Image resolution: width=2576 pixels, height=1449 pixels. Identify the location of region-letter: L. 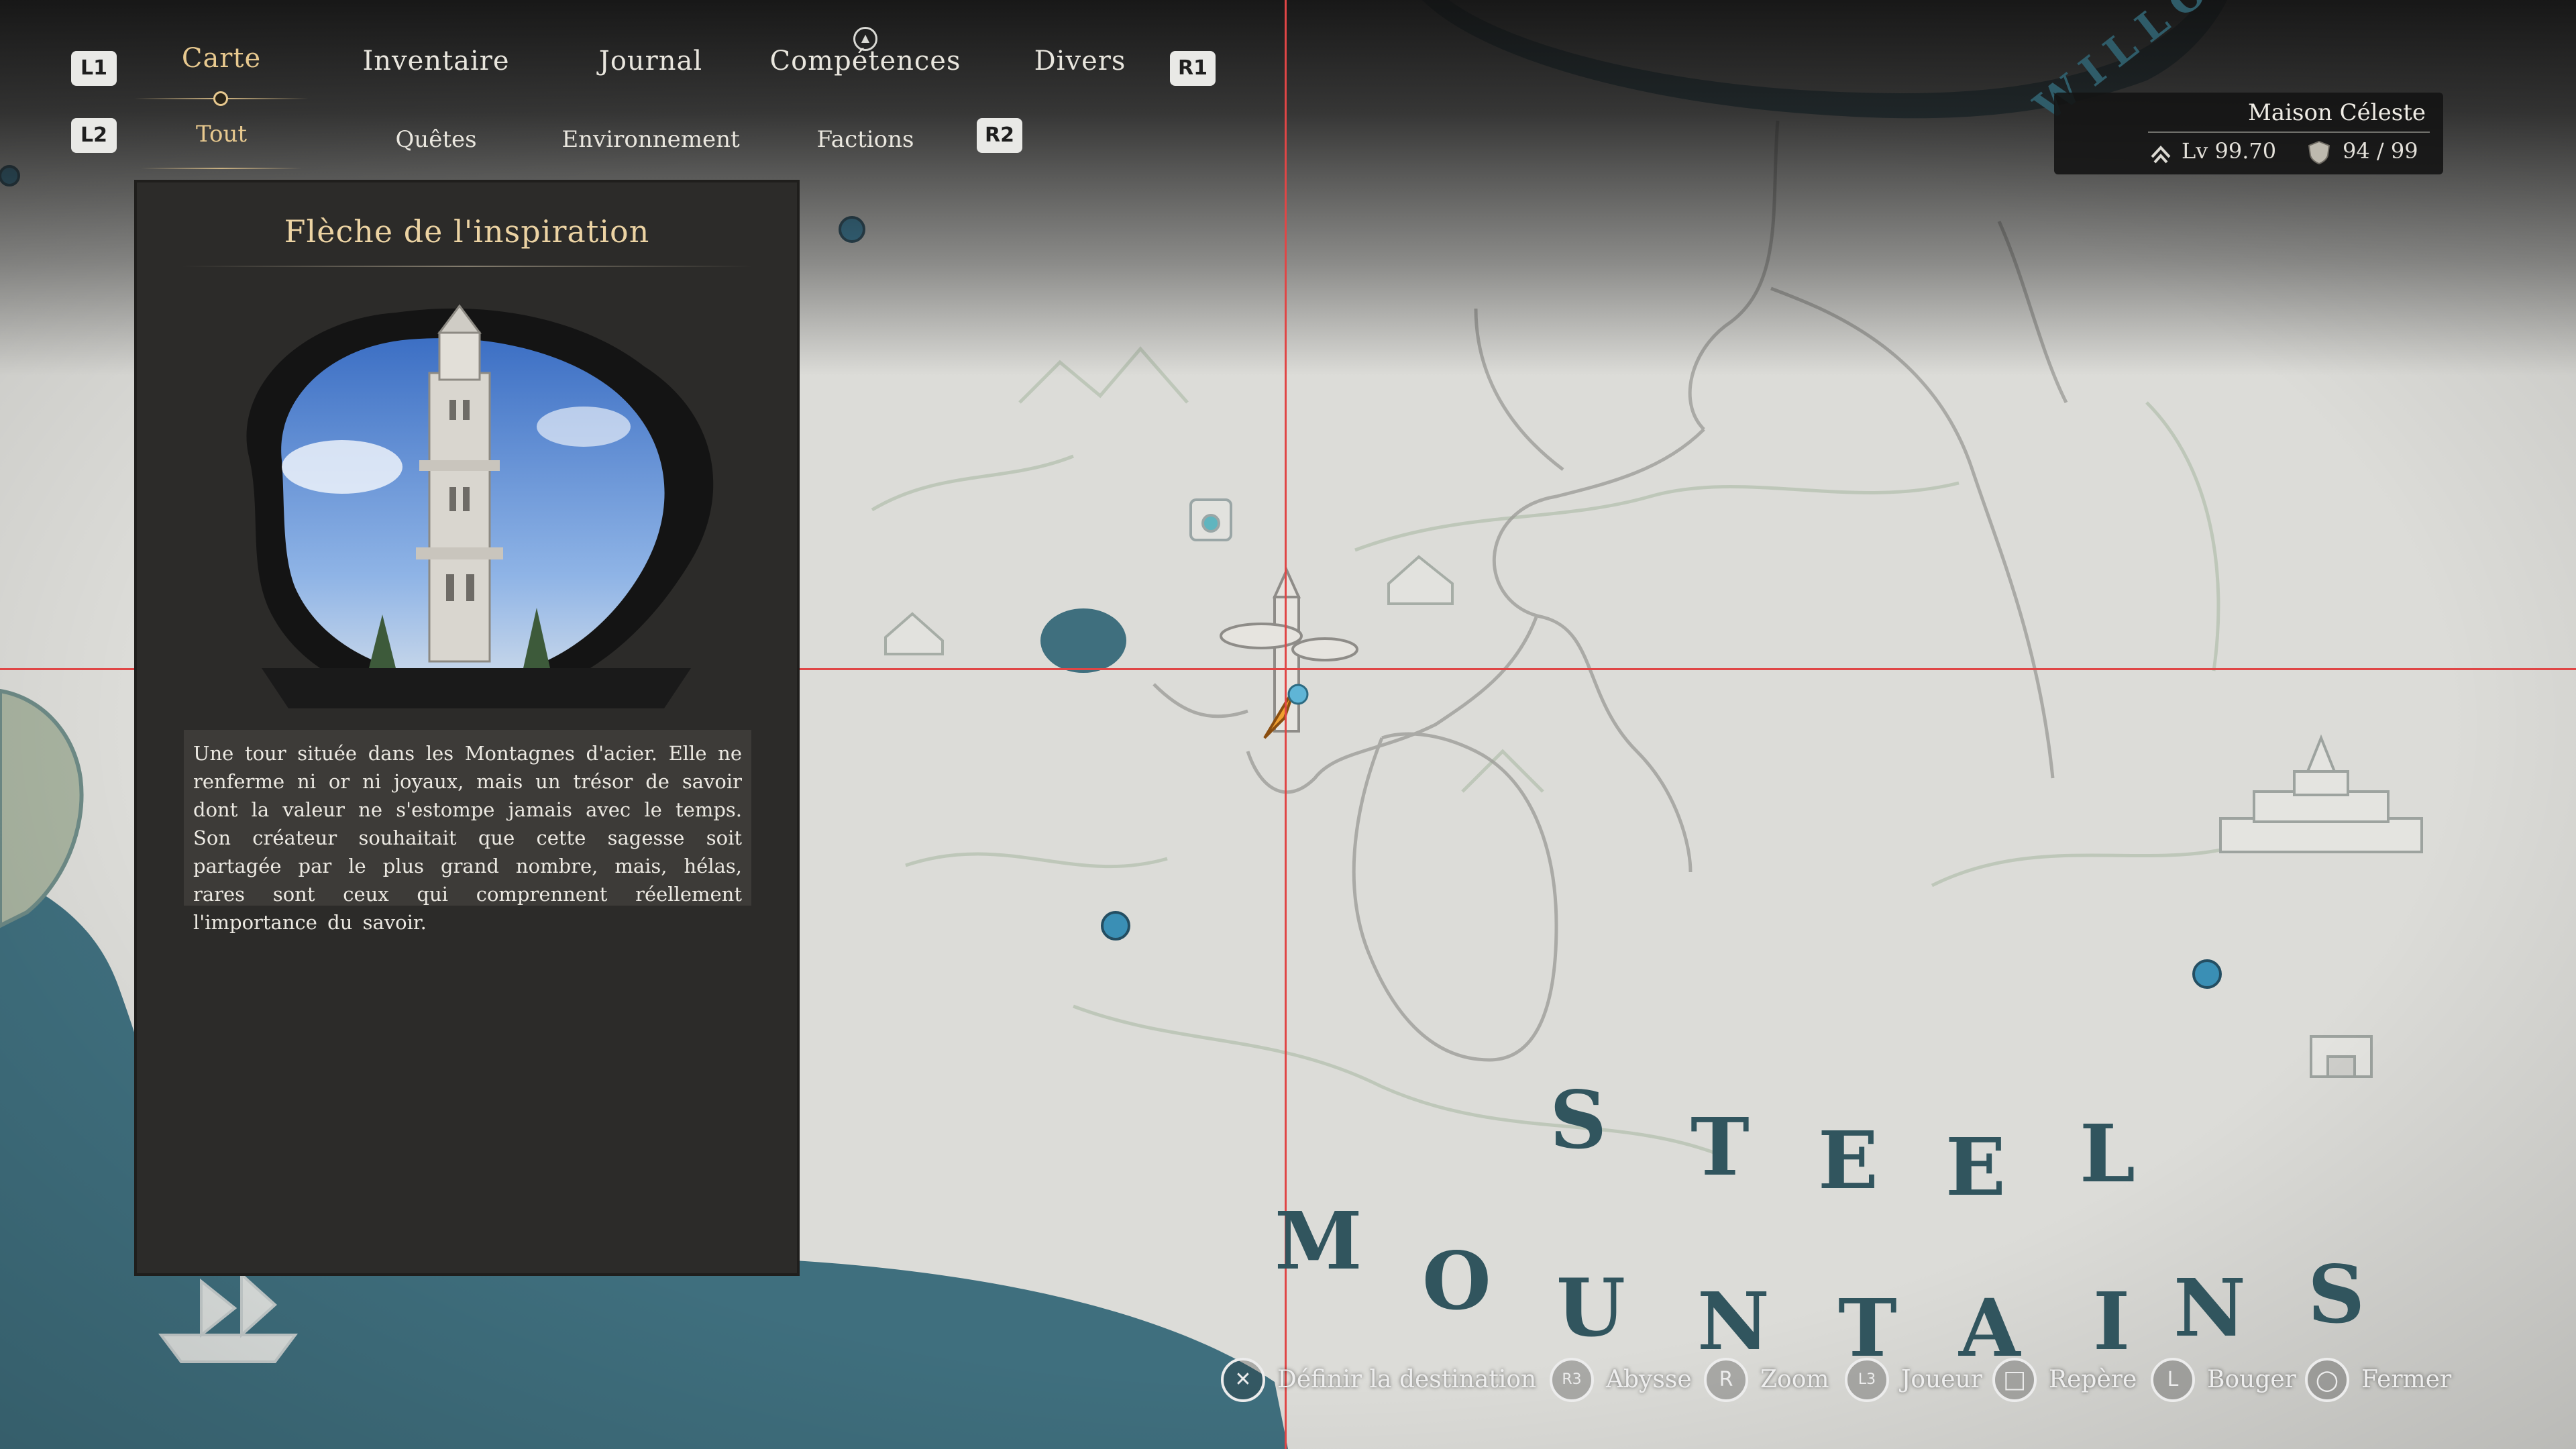
(2107, 1153).